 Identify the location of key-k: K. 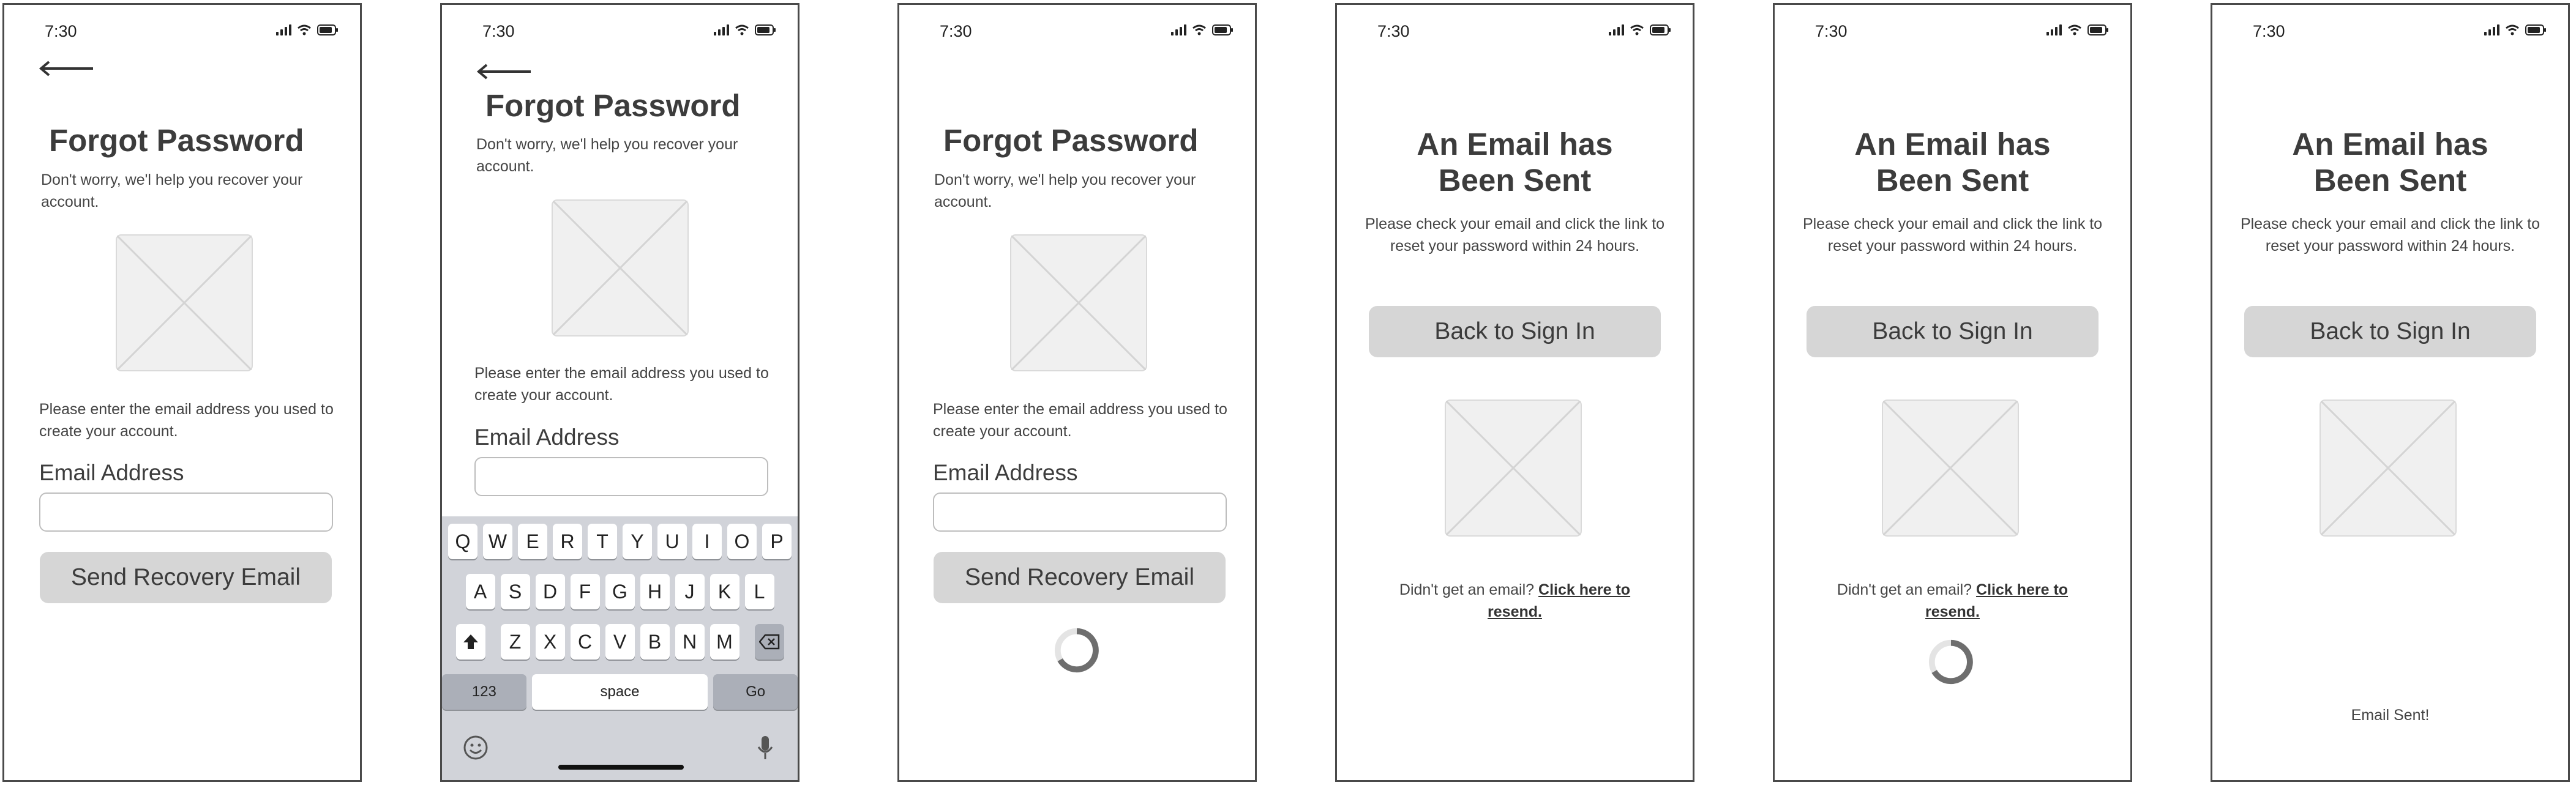
(724, 591).